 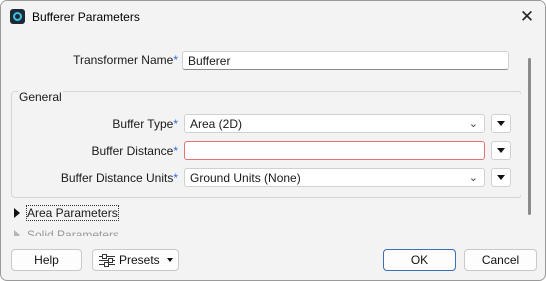 I want to click on vertical-scrollbar, so click(x=529, y=136).